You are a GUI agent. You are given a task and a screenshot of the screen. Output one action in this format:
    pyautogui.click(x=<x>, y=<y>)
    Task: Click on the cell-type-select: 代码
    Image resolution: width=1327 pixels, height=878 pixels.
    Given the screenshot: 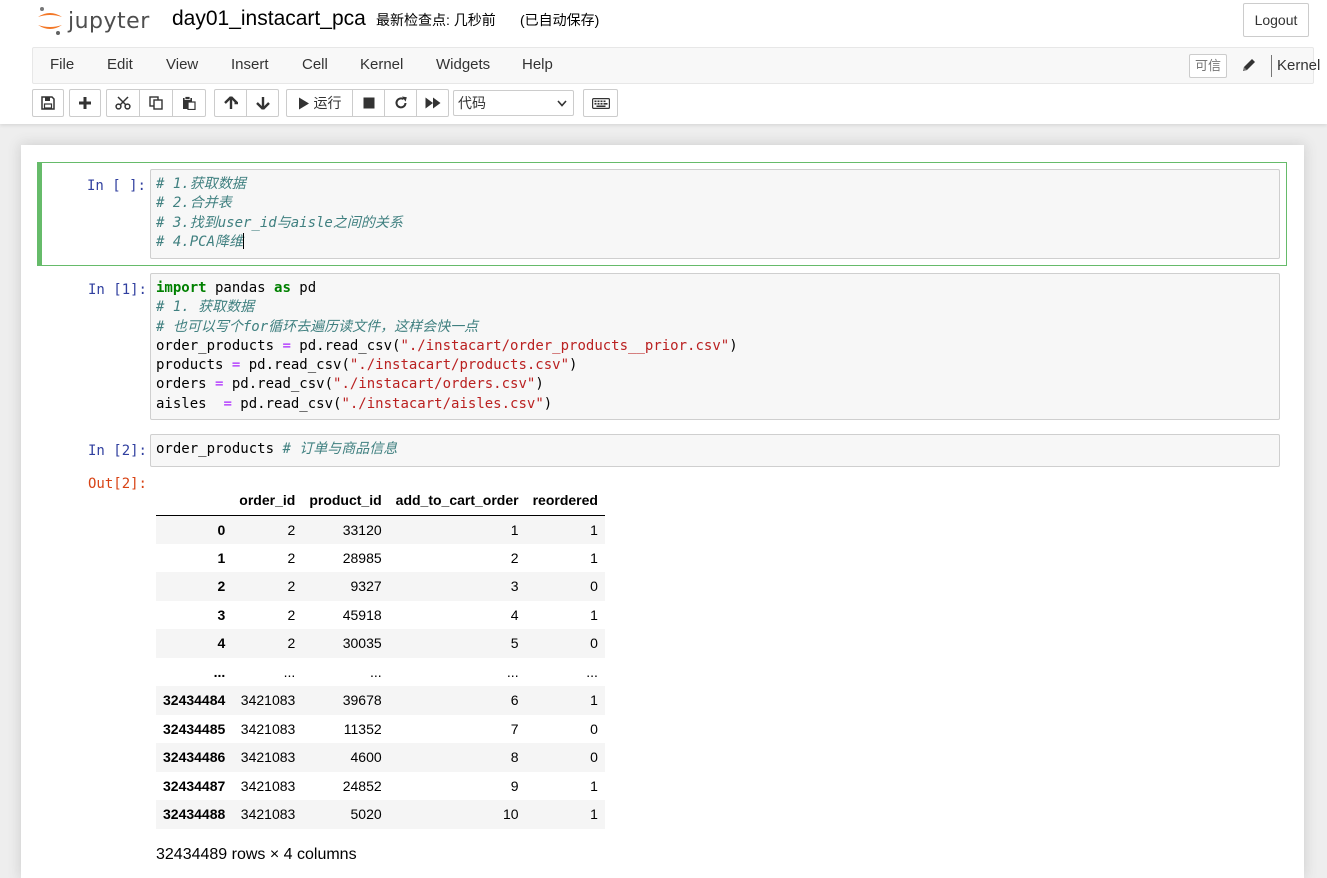 What is the action you would take?
    pyautogui.click(x=513, y=103)
    